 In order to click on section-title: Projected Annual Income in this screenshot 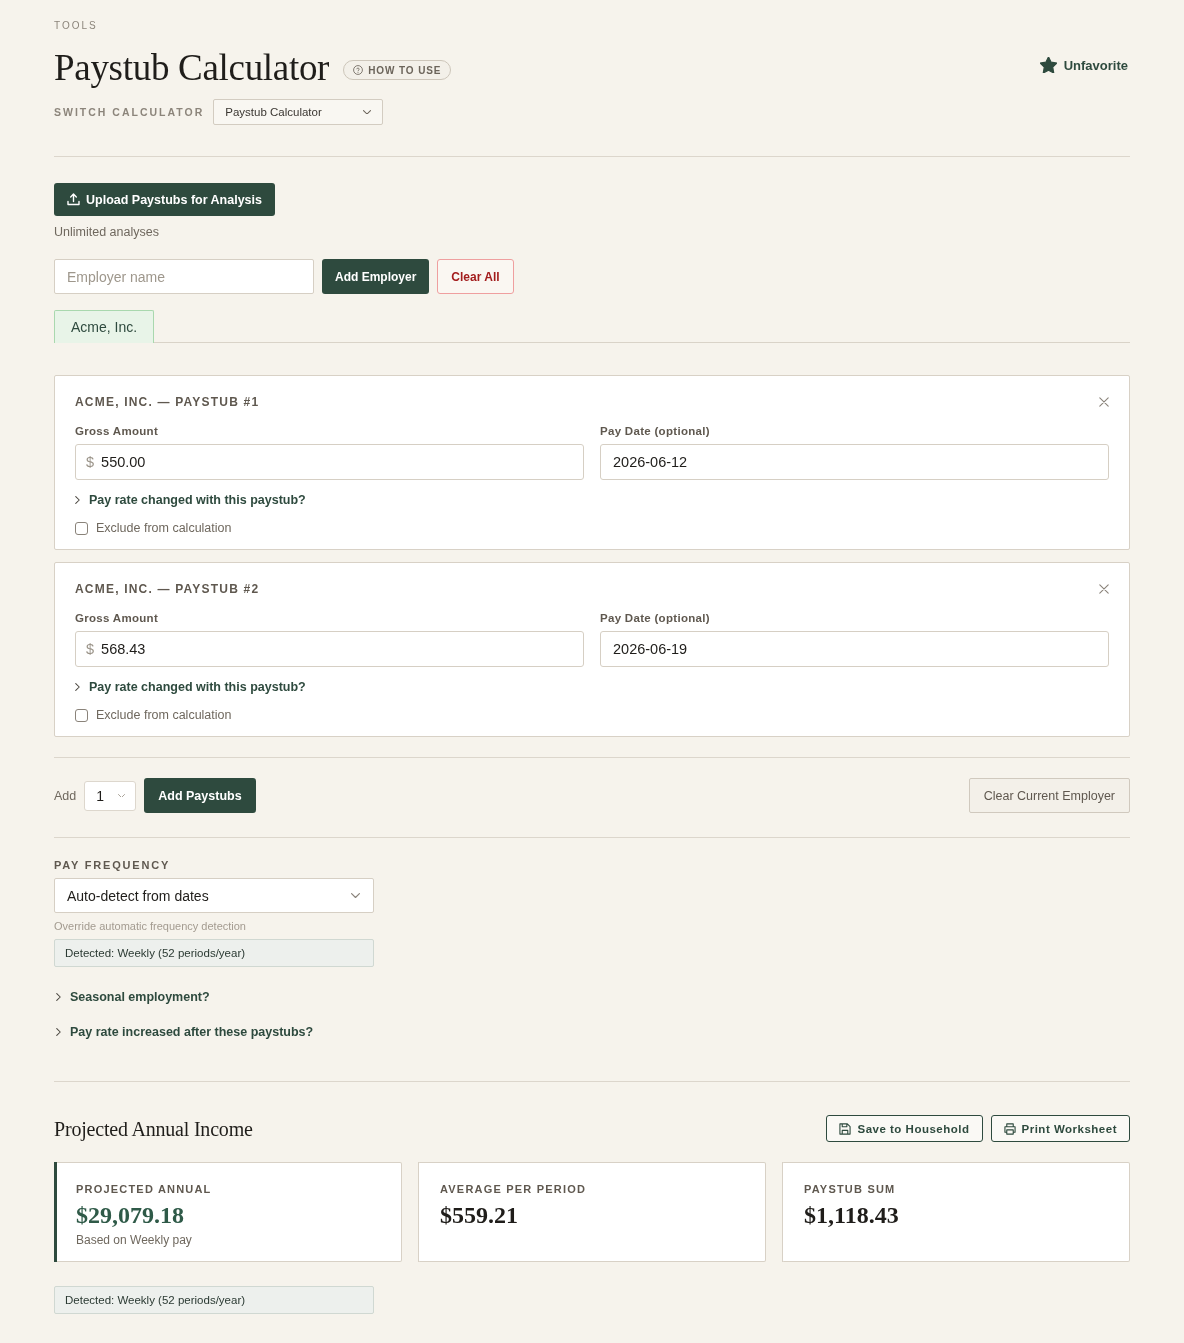, I will do `click(153, 1129)`.